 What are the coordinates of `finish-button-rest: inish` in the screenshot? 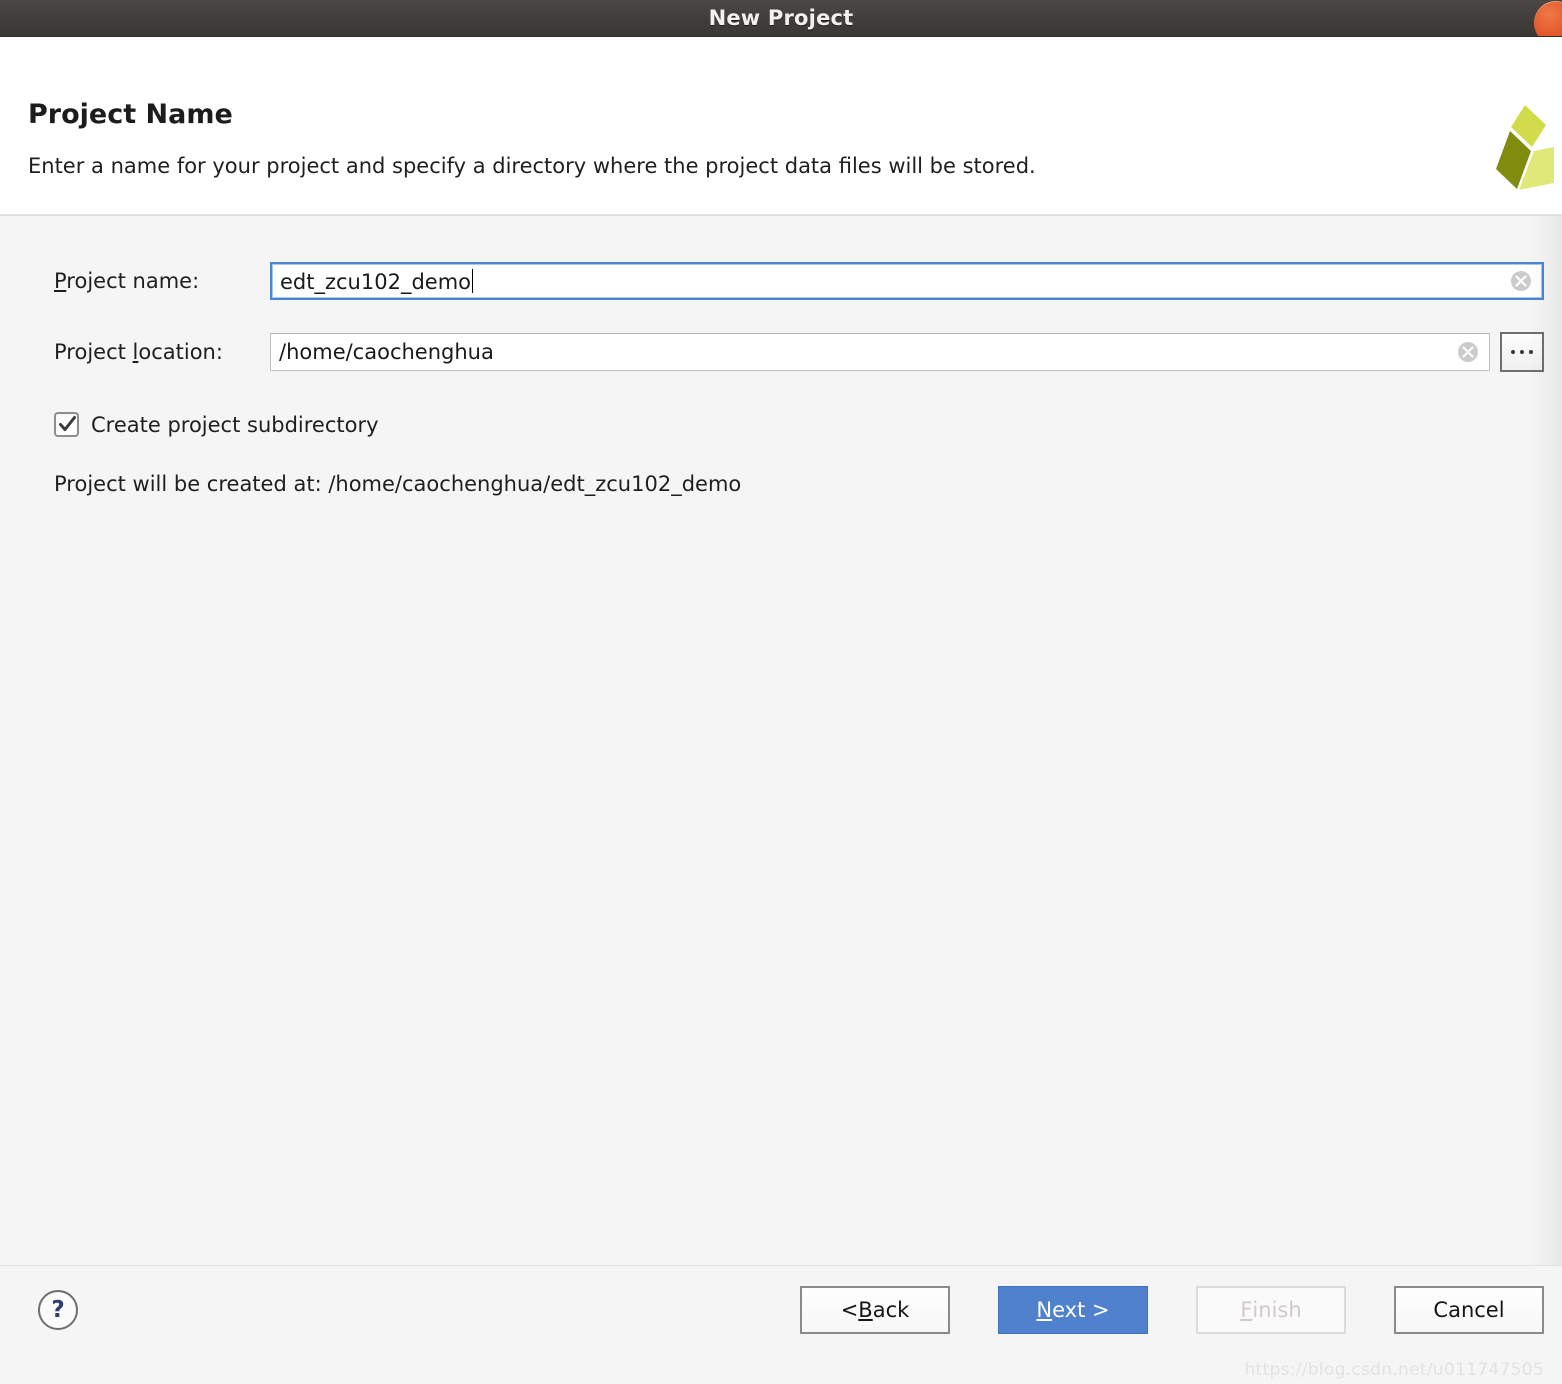 It's located at (1277, 1310).